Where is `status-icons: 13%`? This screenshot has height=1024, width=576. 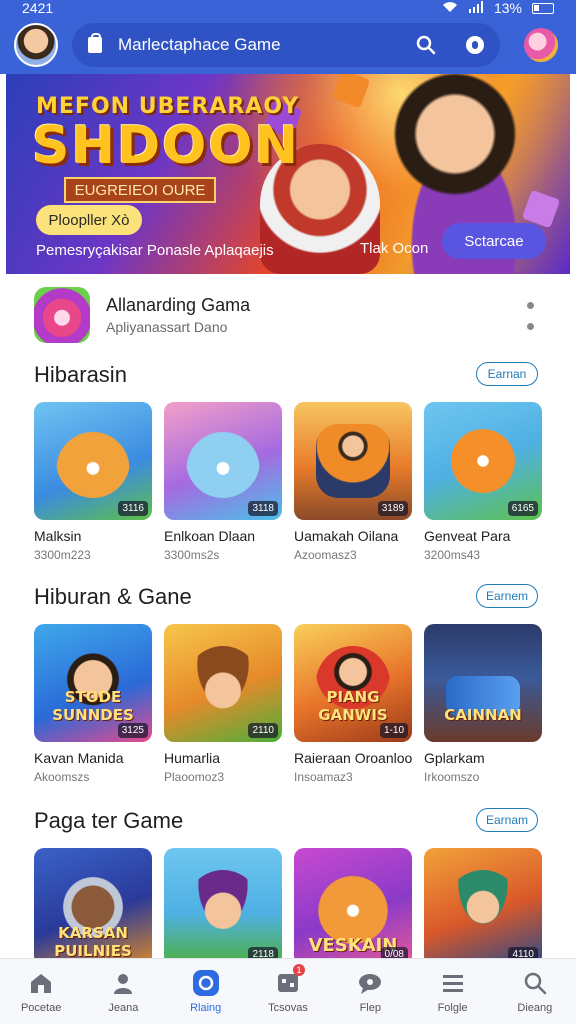
status-icons: 13% is located at coordinates (498, 8).